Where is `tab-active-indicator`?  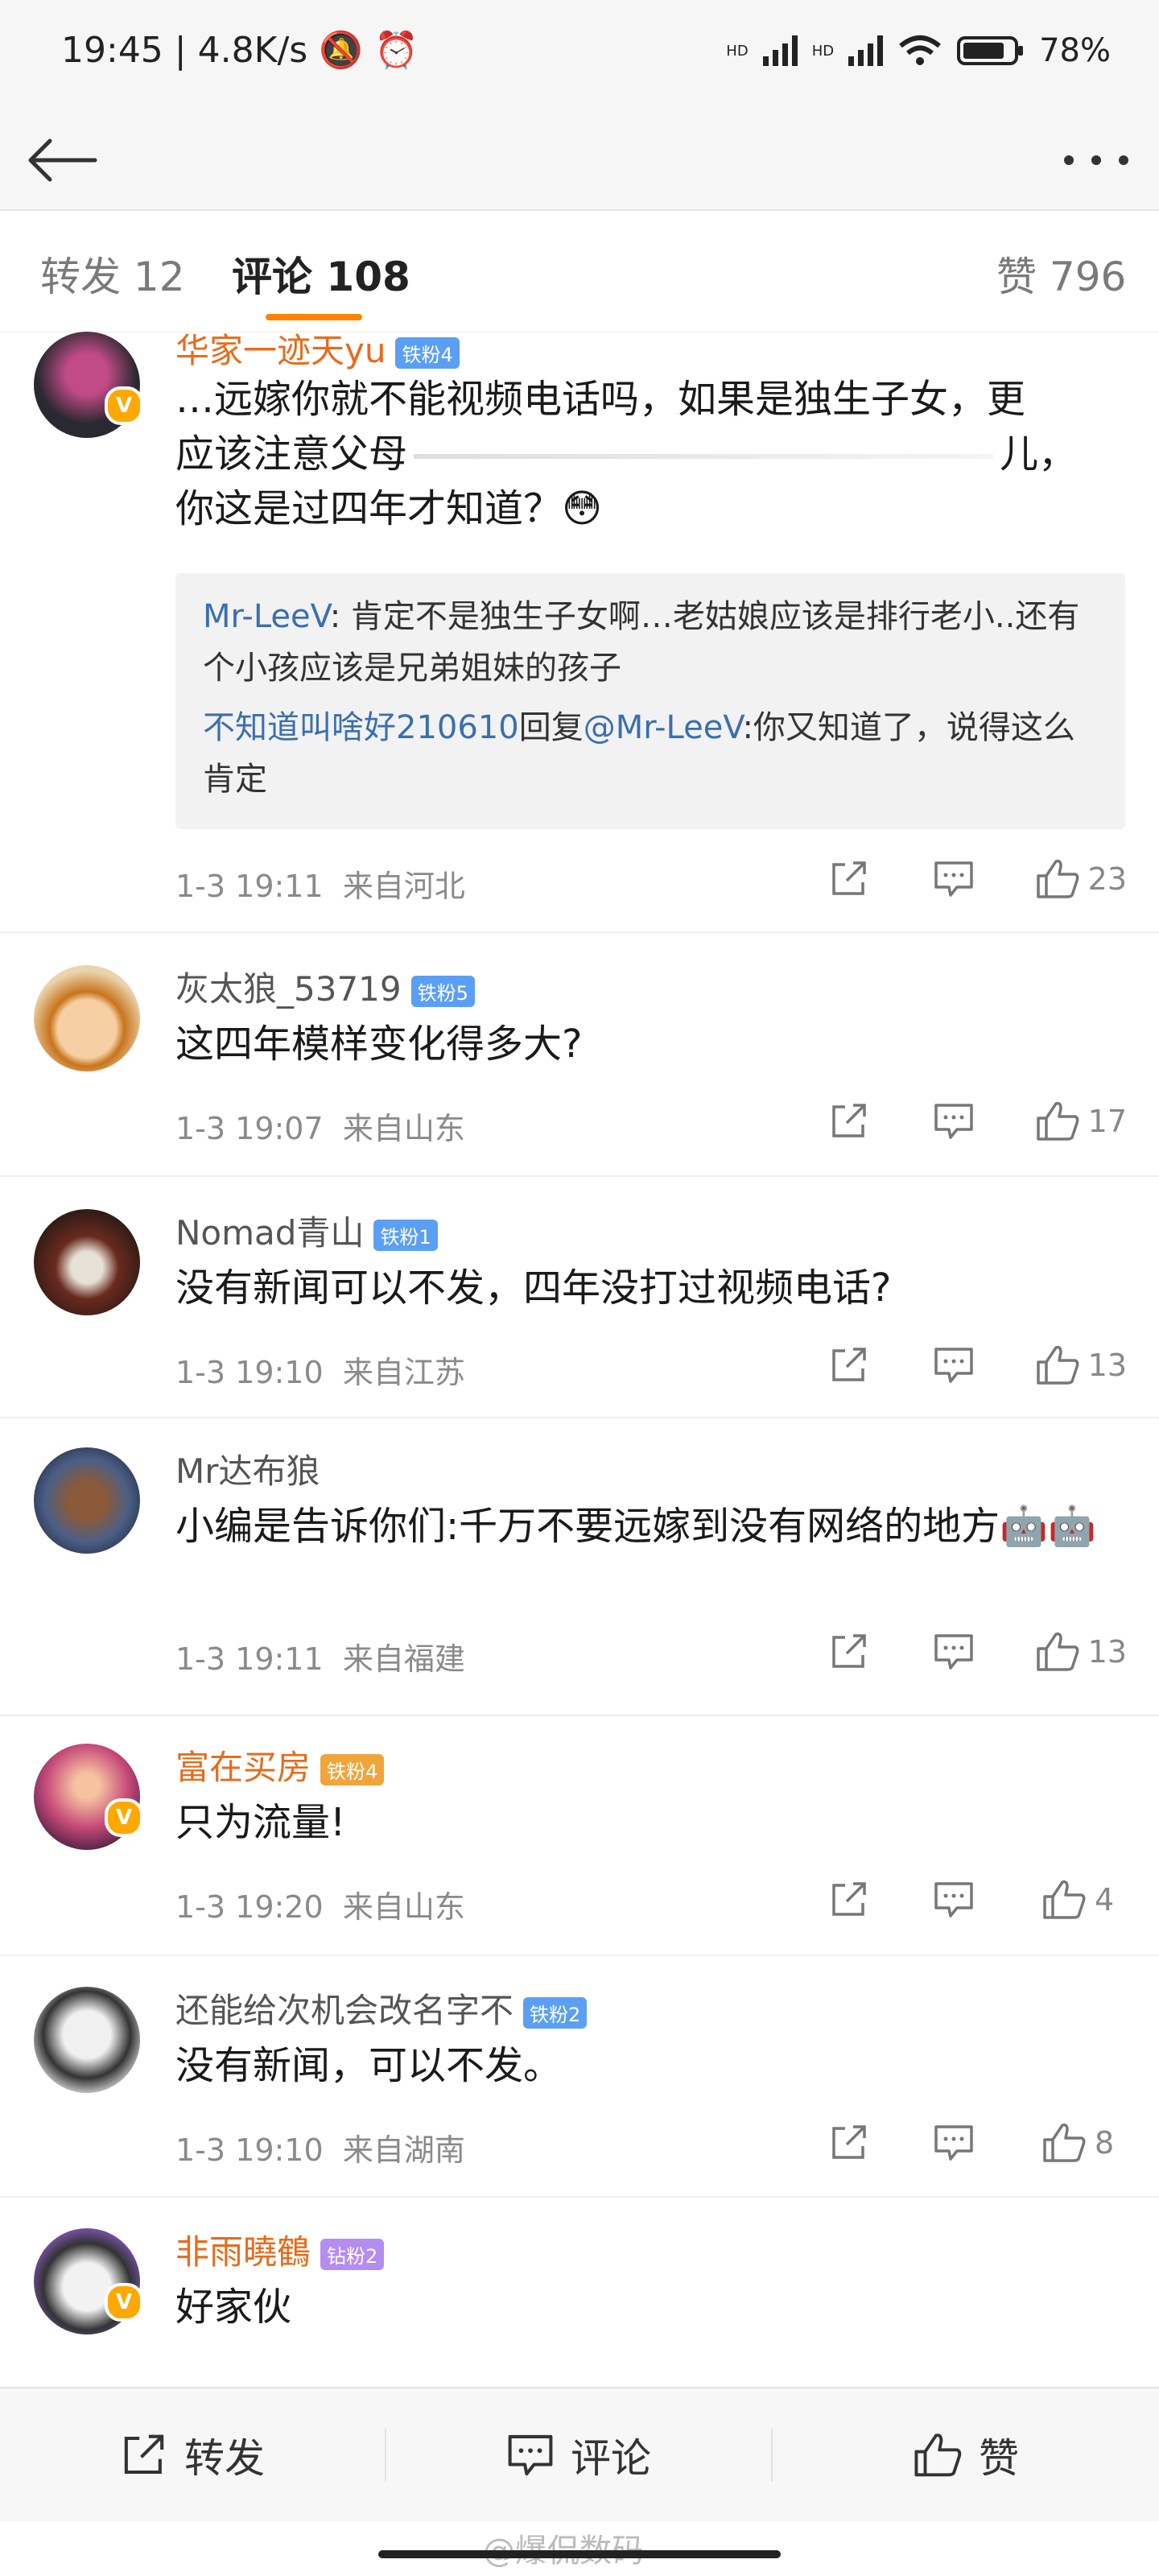 tab-active-indicator is located at coordinates (314, 317).